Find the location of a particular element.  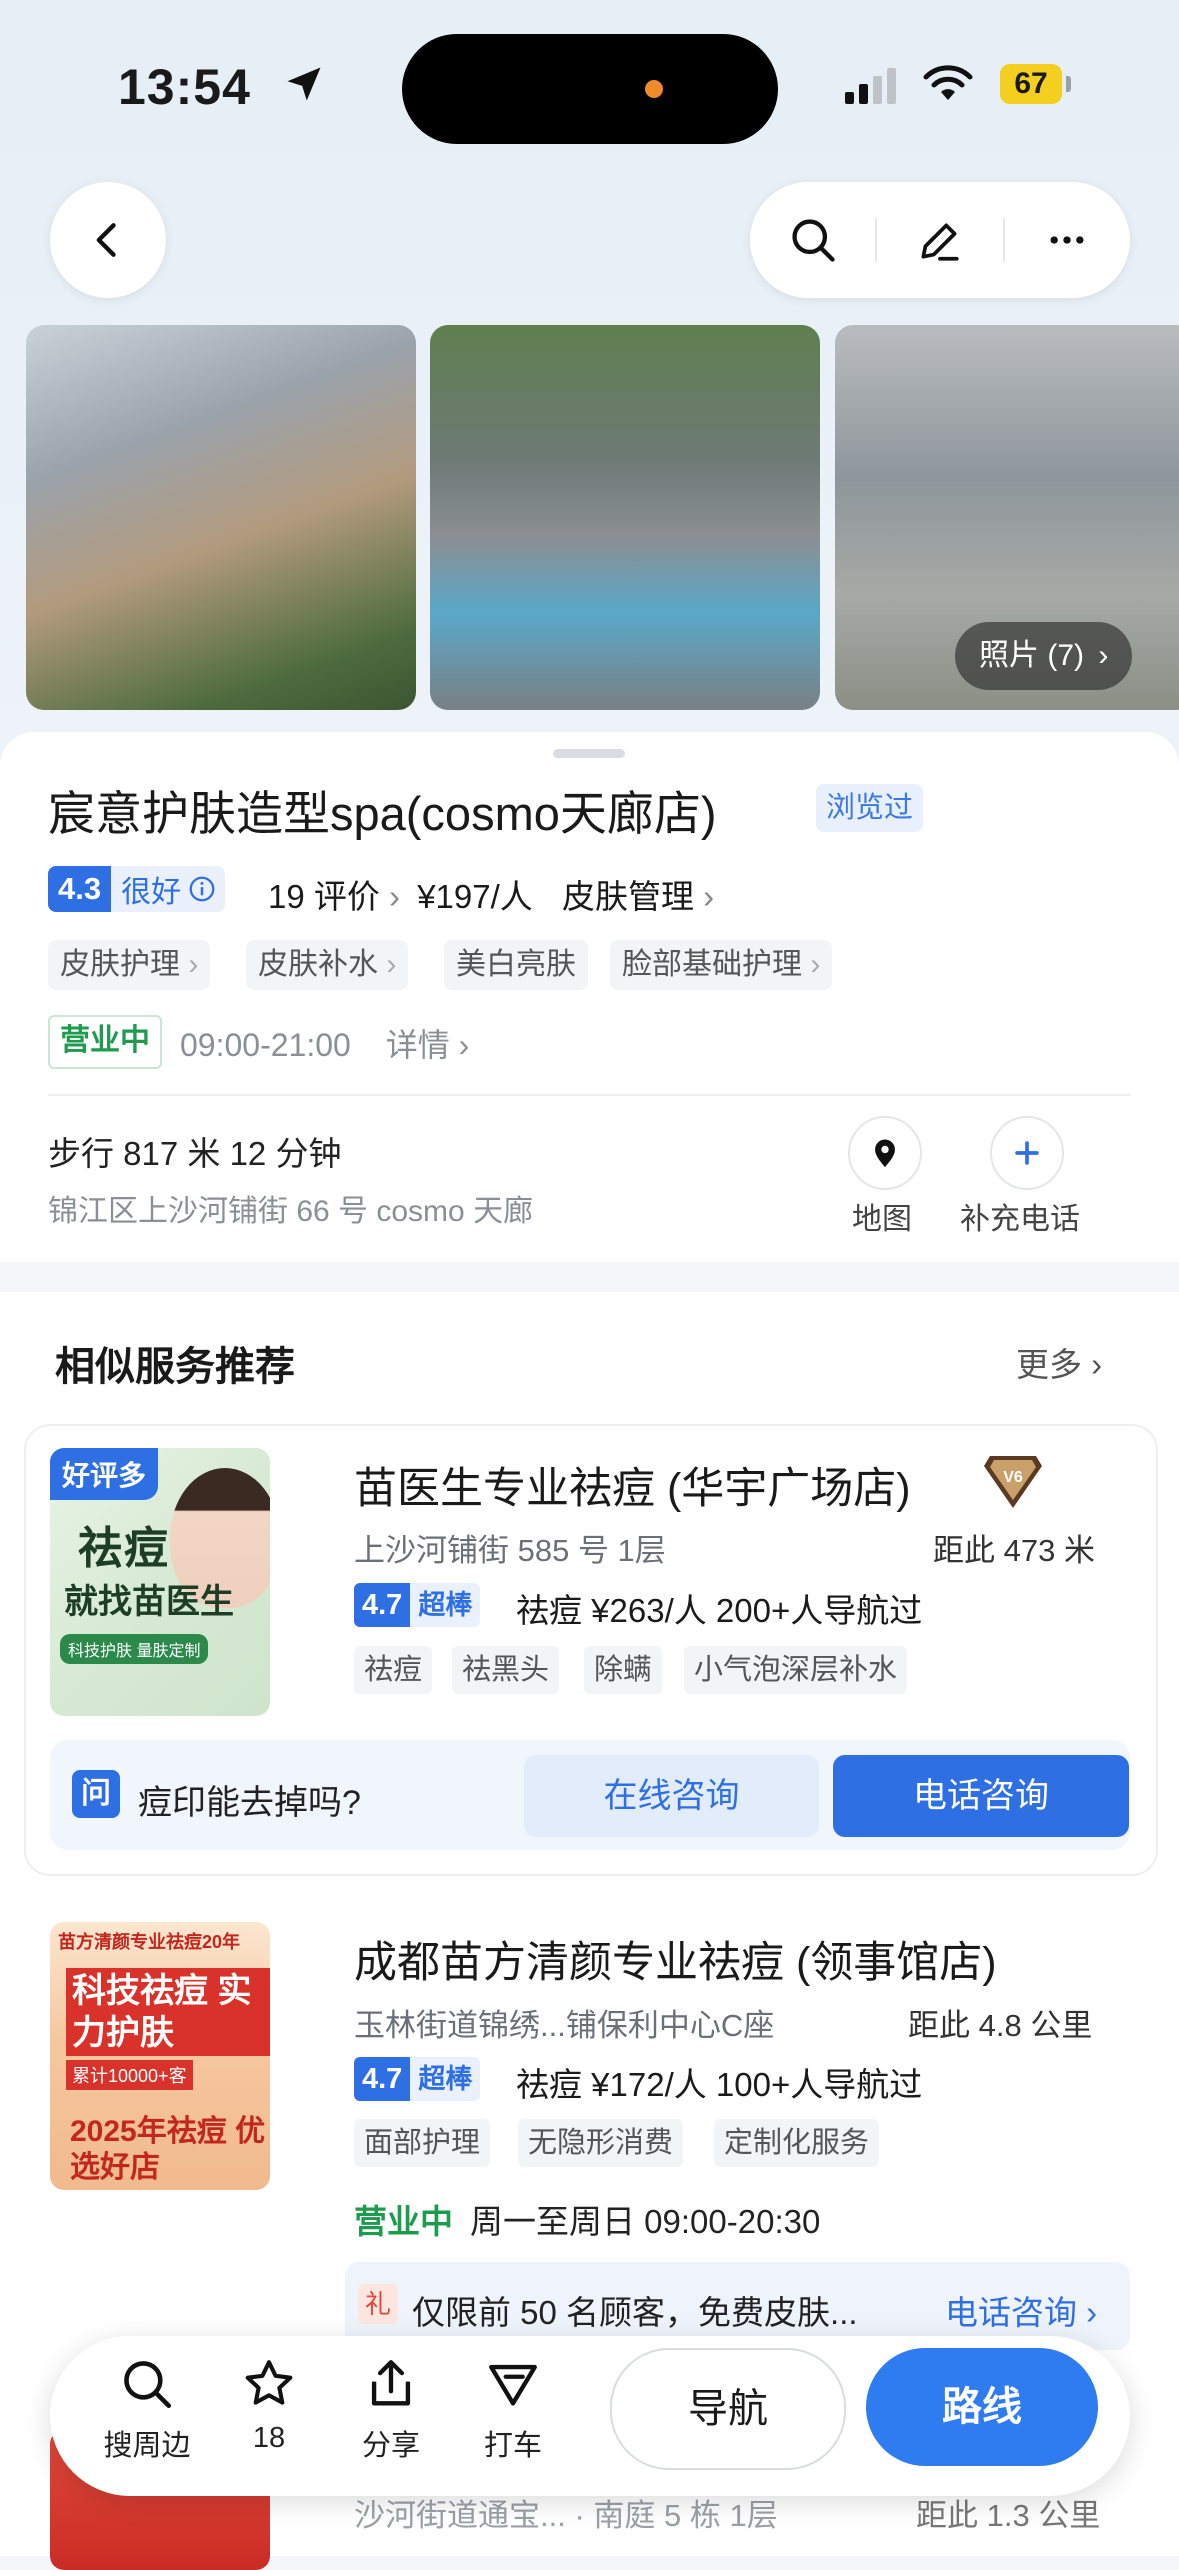

service-distance: 距此 473 米 is located at coordinates (1014, 1550).